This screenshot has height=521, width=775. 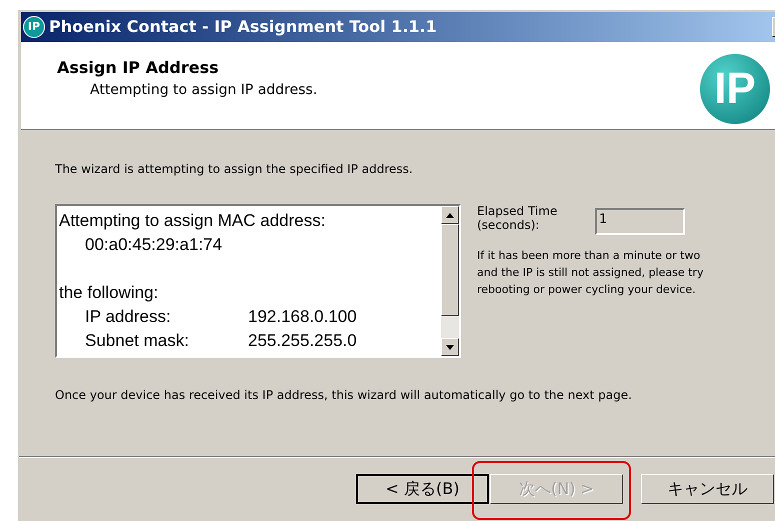 I want to click on log-line: Attempting to assign MAC address:, so click(x=192, y=221).